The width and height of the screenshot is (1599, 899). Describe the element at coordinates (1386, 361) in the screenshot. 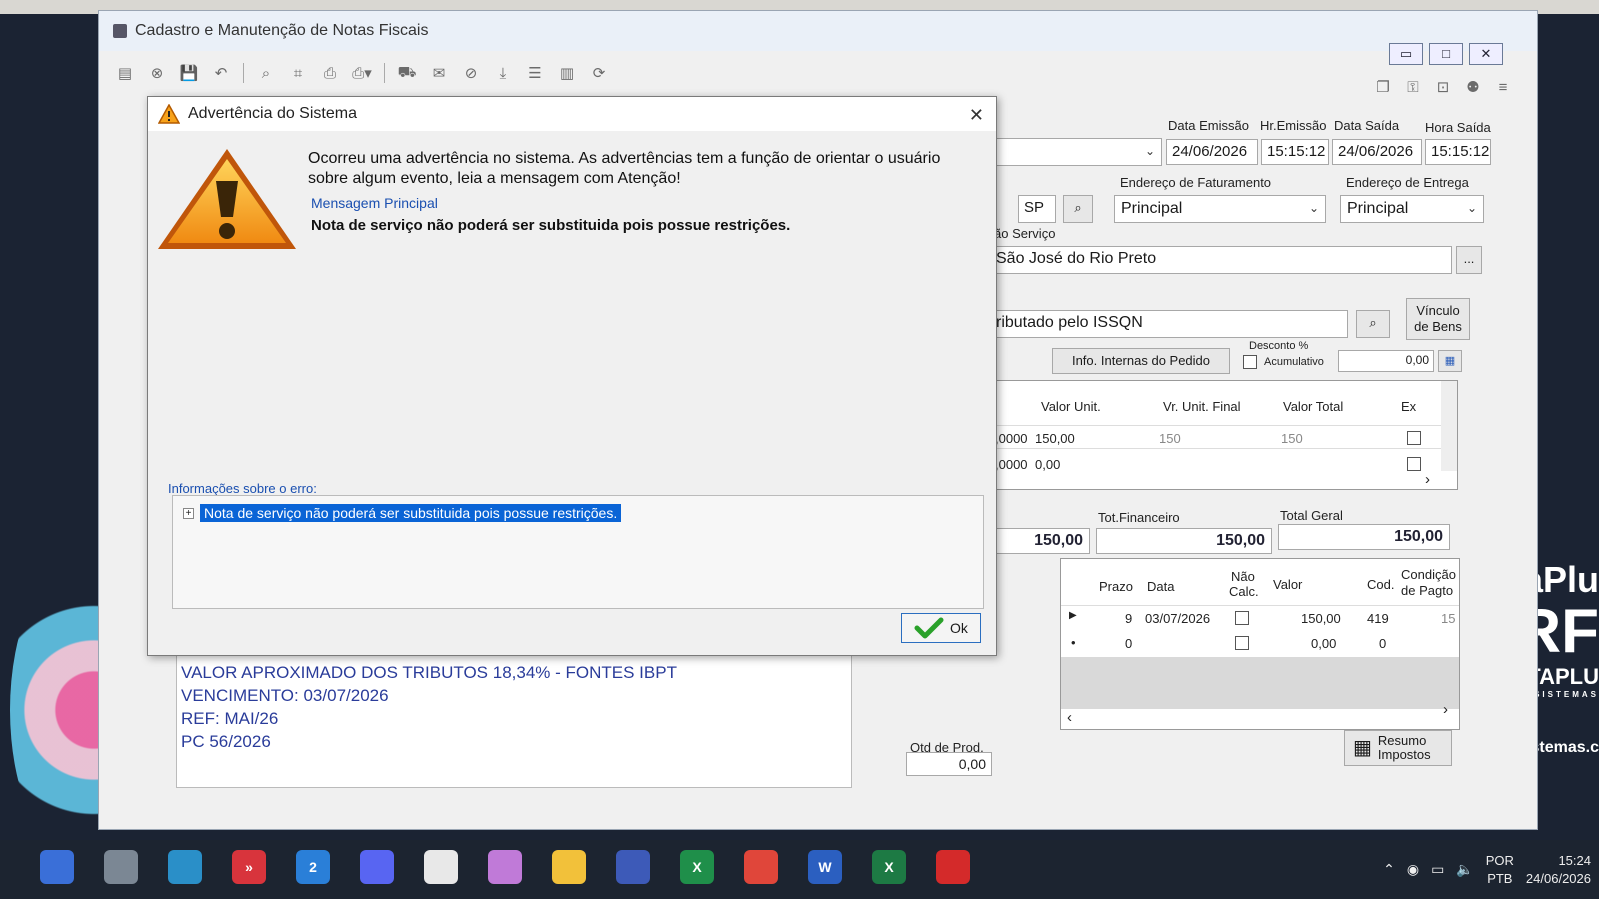

I see `desconto-field: 0,00` at that location.